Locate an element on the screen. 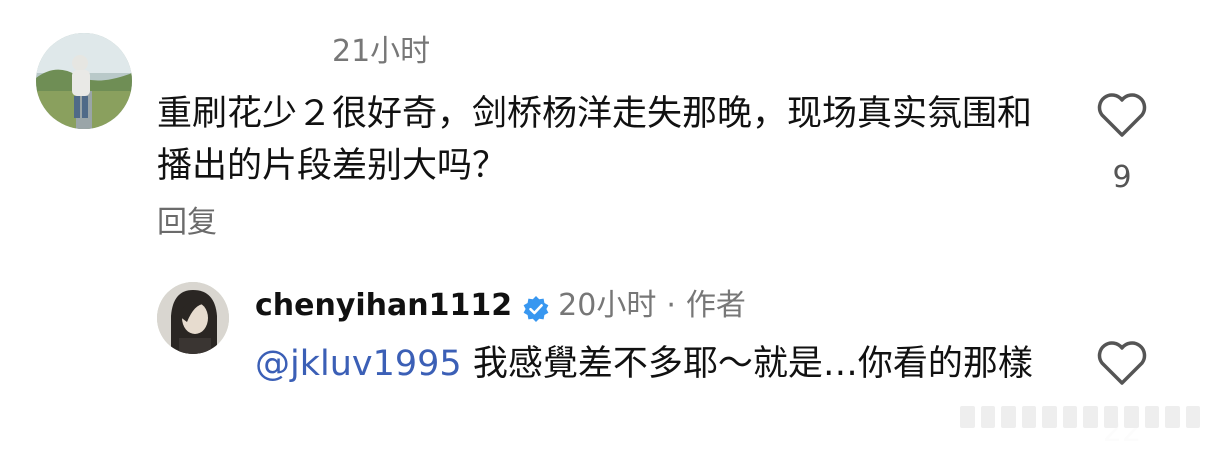  commenter-avatar is located at coordinates (84, 81).